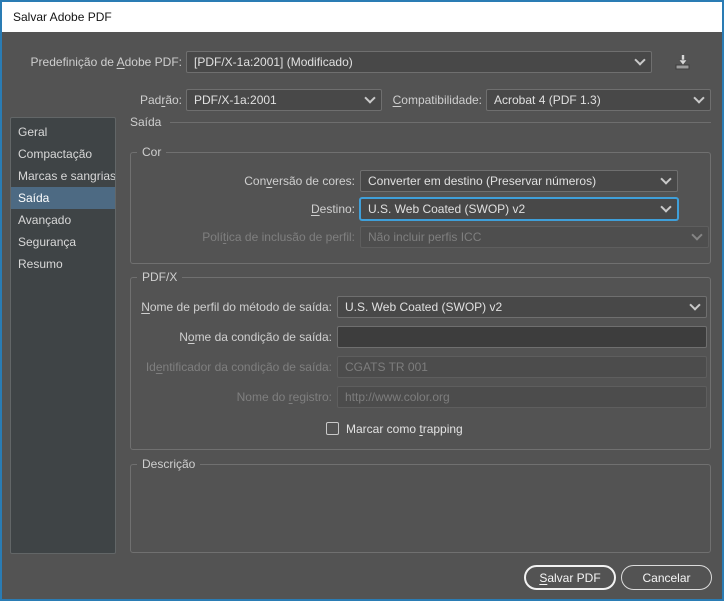 The width and height of the screenshot is (724, 601). What do you see at coordinates (534, 237) in the screenshot?
I see `profile-policy-dropdown: Não incluir perfis ICC` at bounding box center [534, 237].